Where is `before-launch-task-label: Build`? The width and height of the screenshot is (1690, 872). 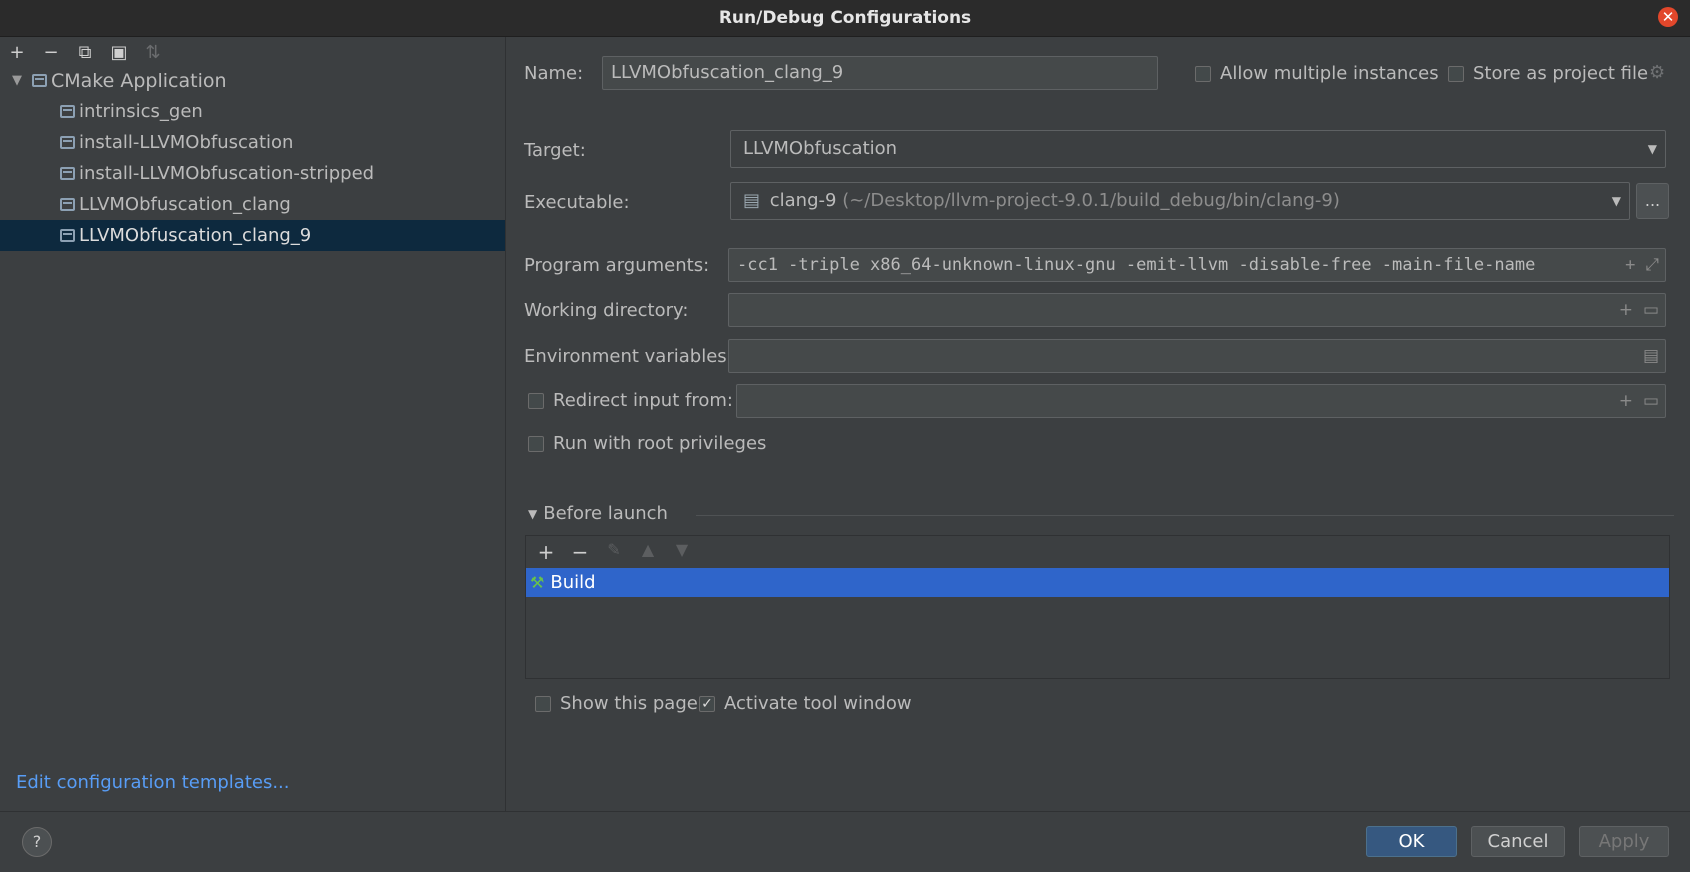
before-launch-task-label: Build is located at coordinates (573, 582).